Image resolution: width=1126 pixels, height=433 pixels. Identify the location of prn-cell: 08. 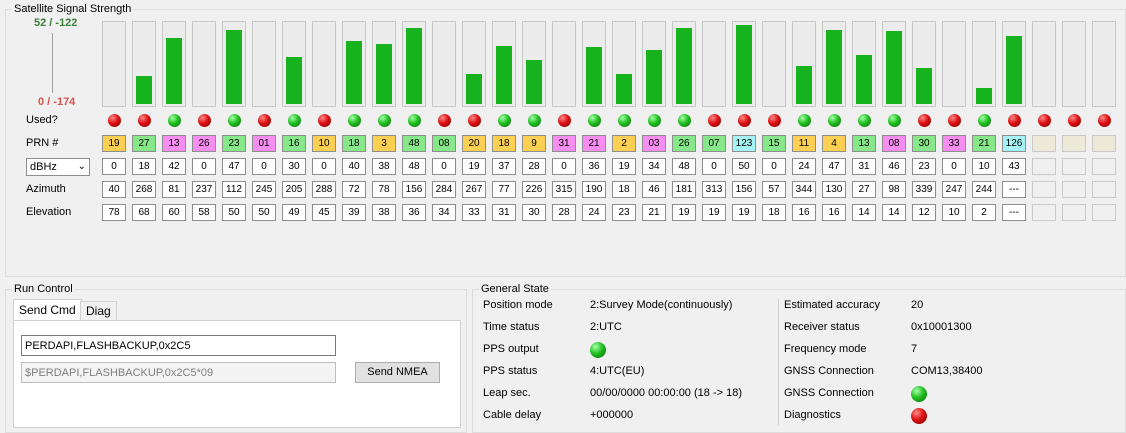
(444, 143).